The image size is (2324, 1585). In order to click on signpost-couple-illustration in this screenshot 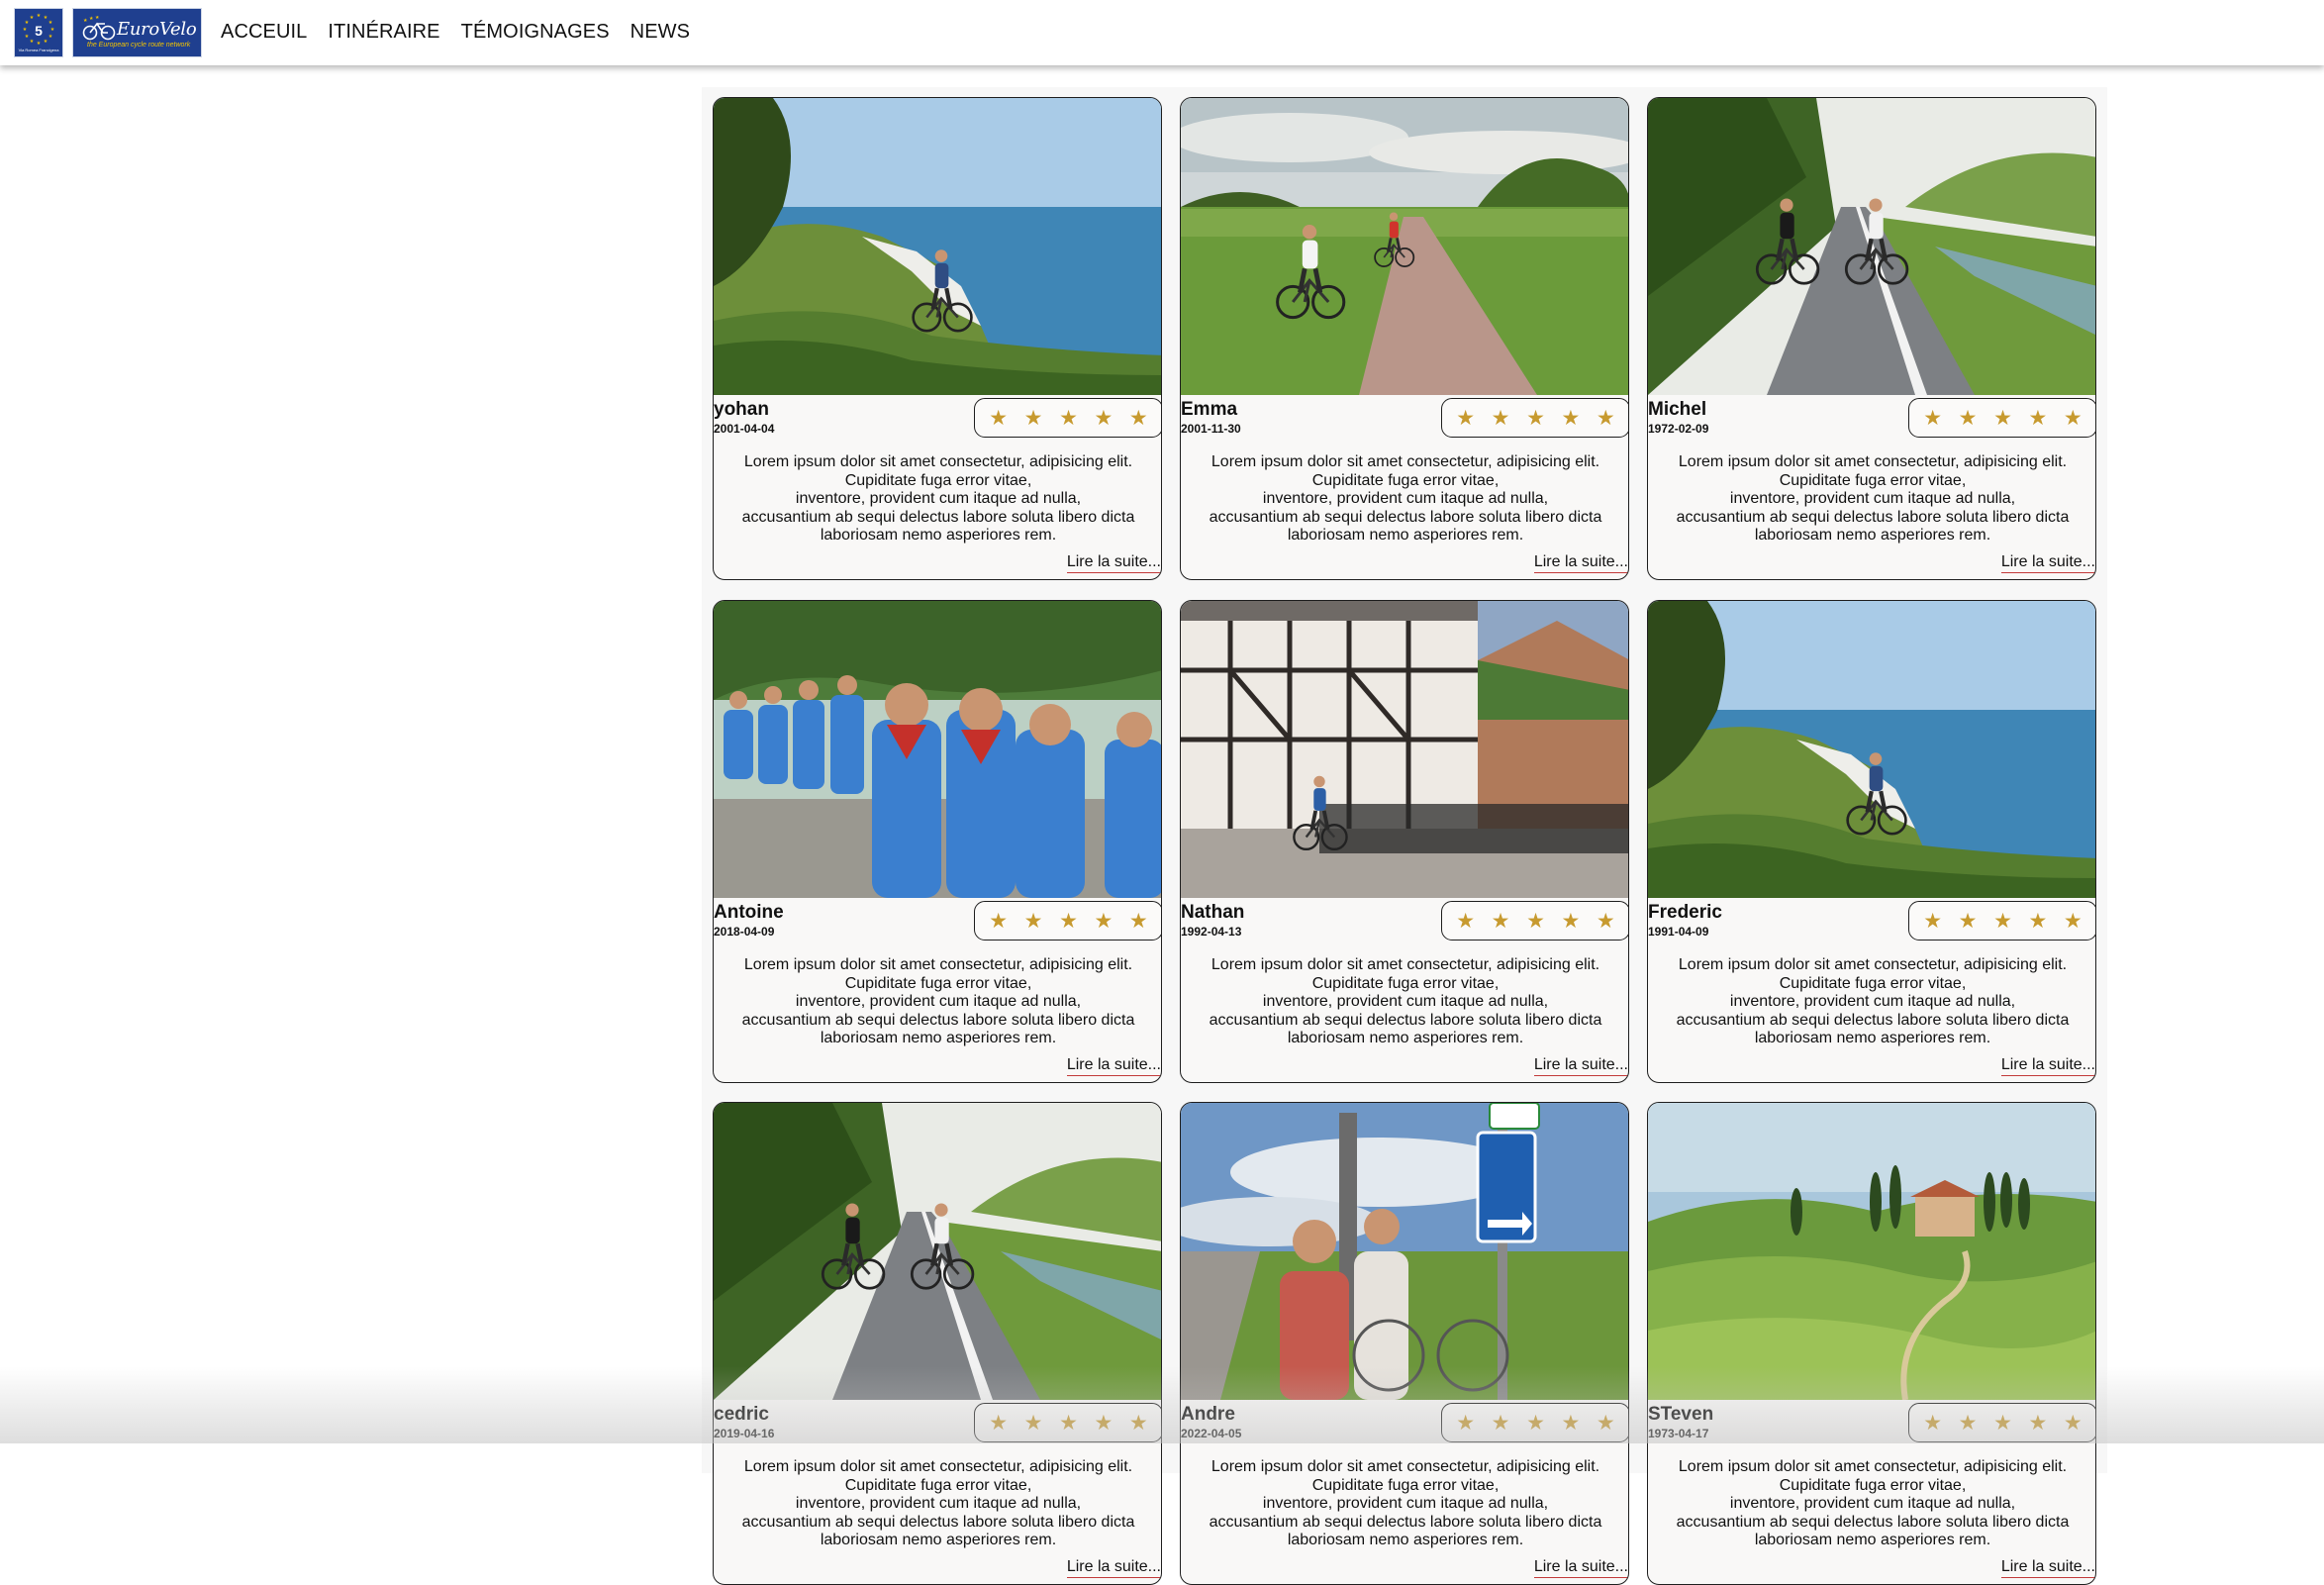, I will do `click(1405, 1251)`.